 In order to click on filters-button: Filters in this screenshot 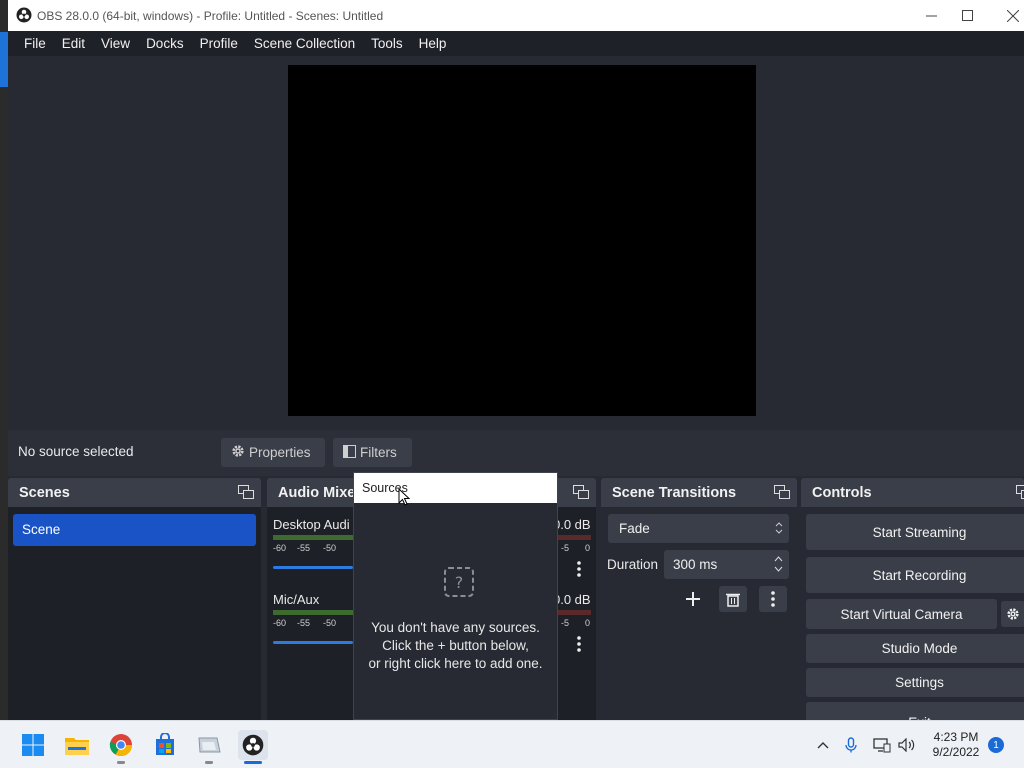, I will do `click(372, 452)`.